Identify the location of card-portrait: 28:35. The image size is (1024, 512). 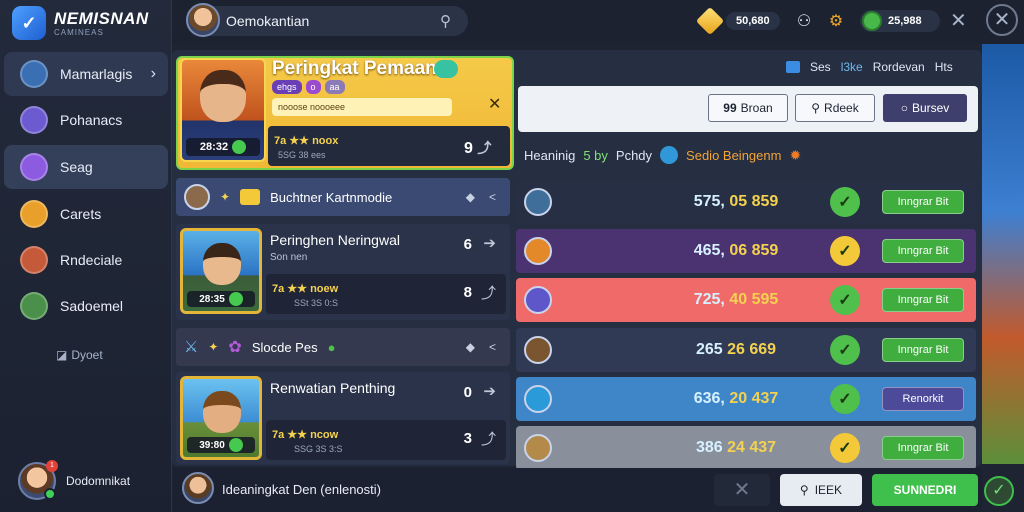
(221, 271).